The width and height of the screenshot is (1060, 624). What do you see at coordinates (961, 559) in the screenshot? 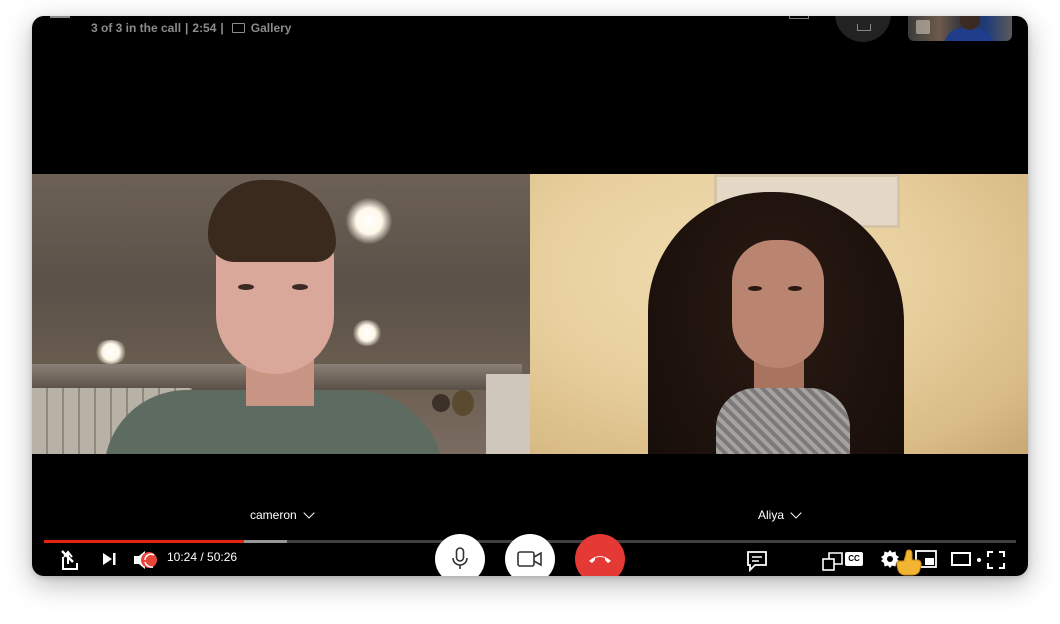
I see `theater-mode-icon` at bounding box center [961, 559].